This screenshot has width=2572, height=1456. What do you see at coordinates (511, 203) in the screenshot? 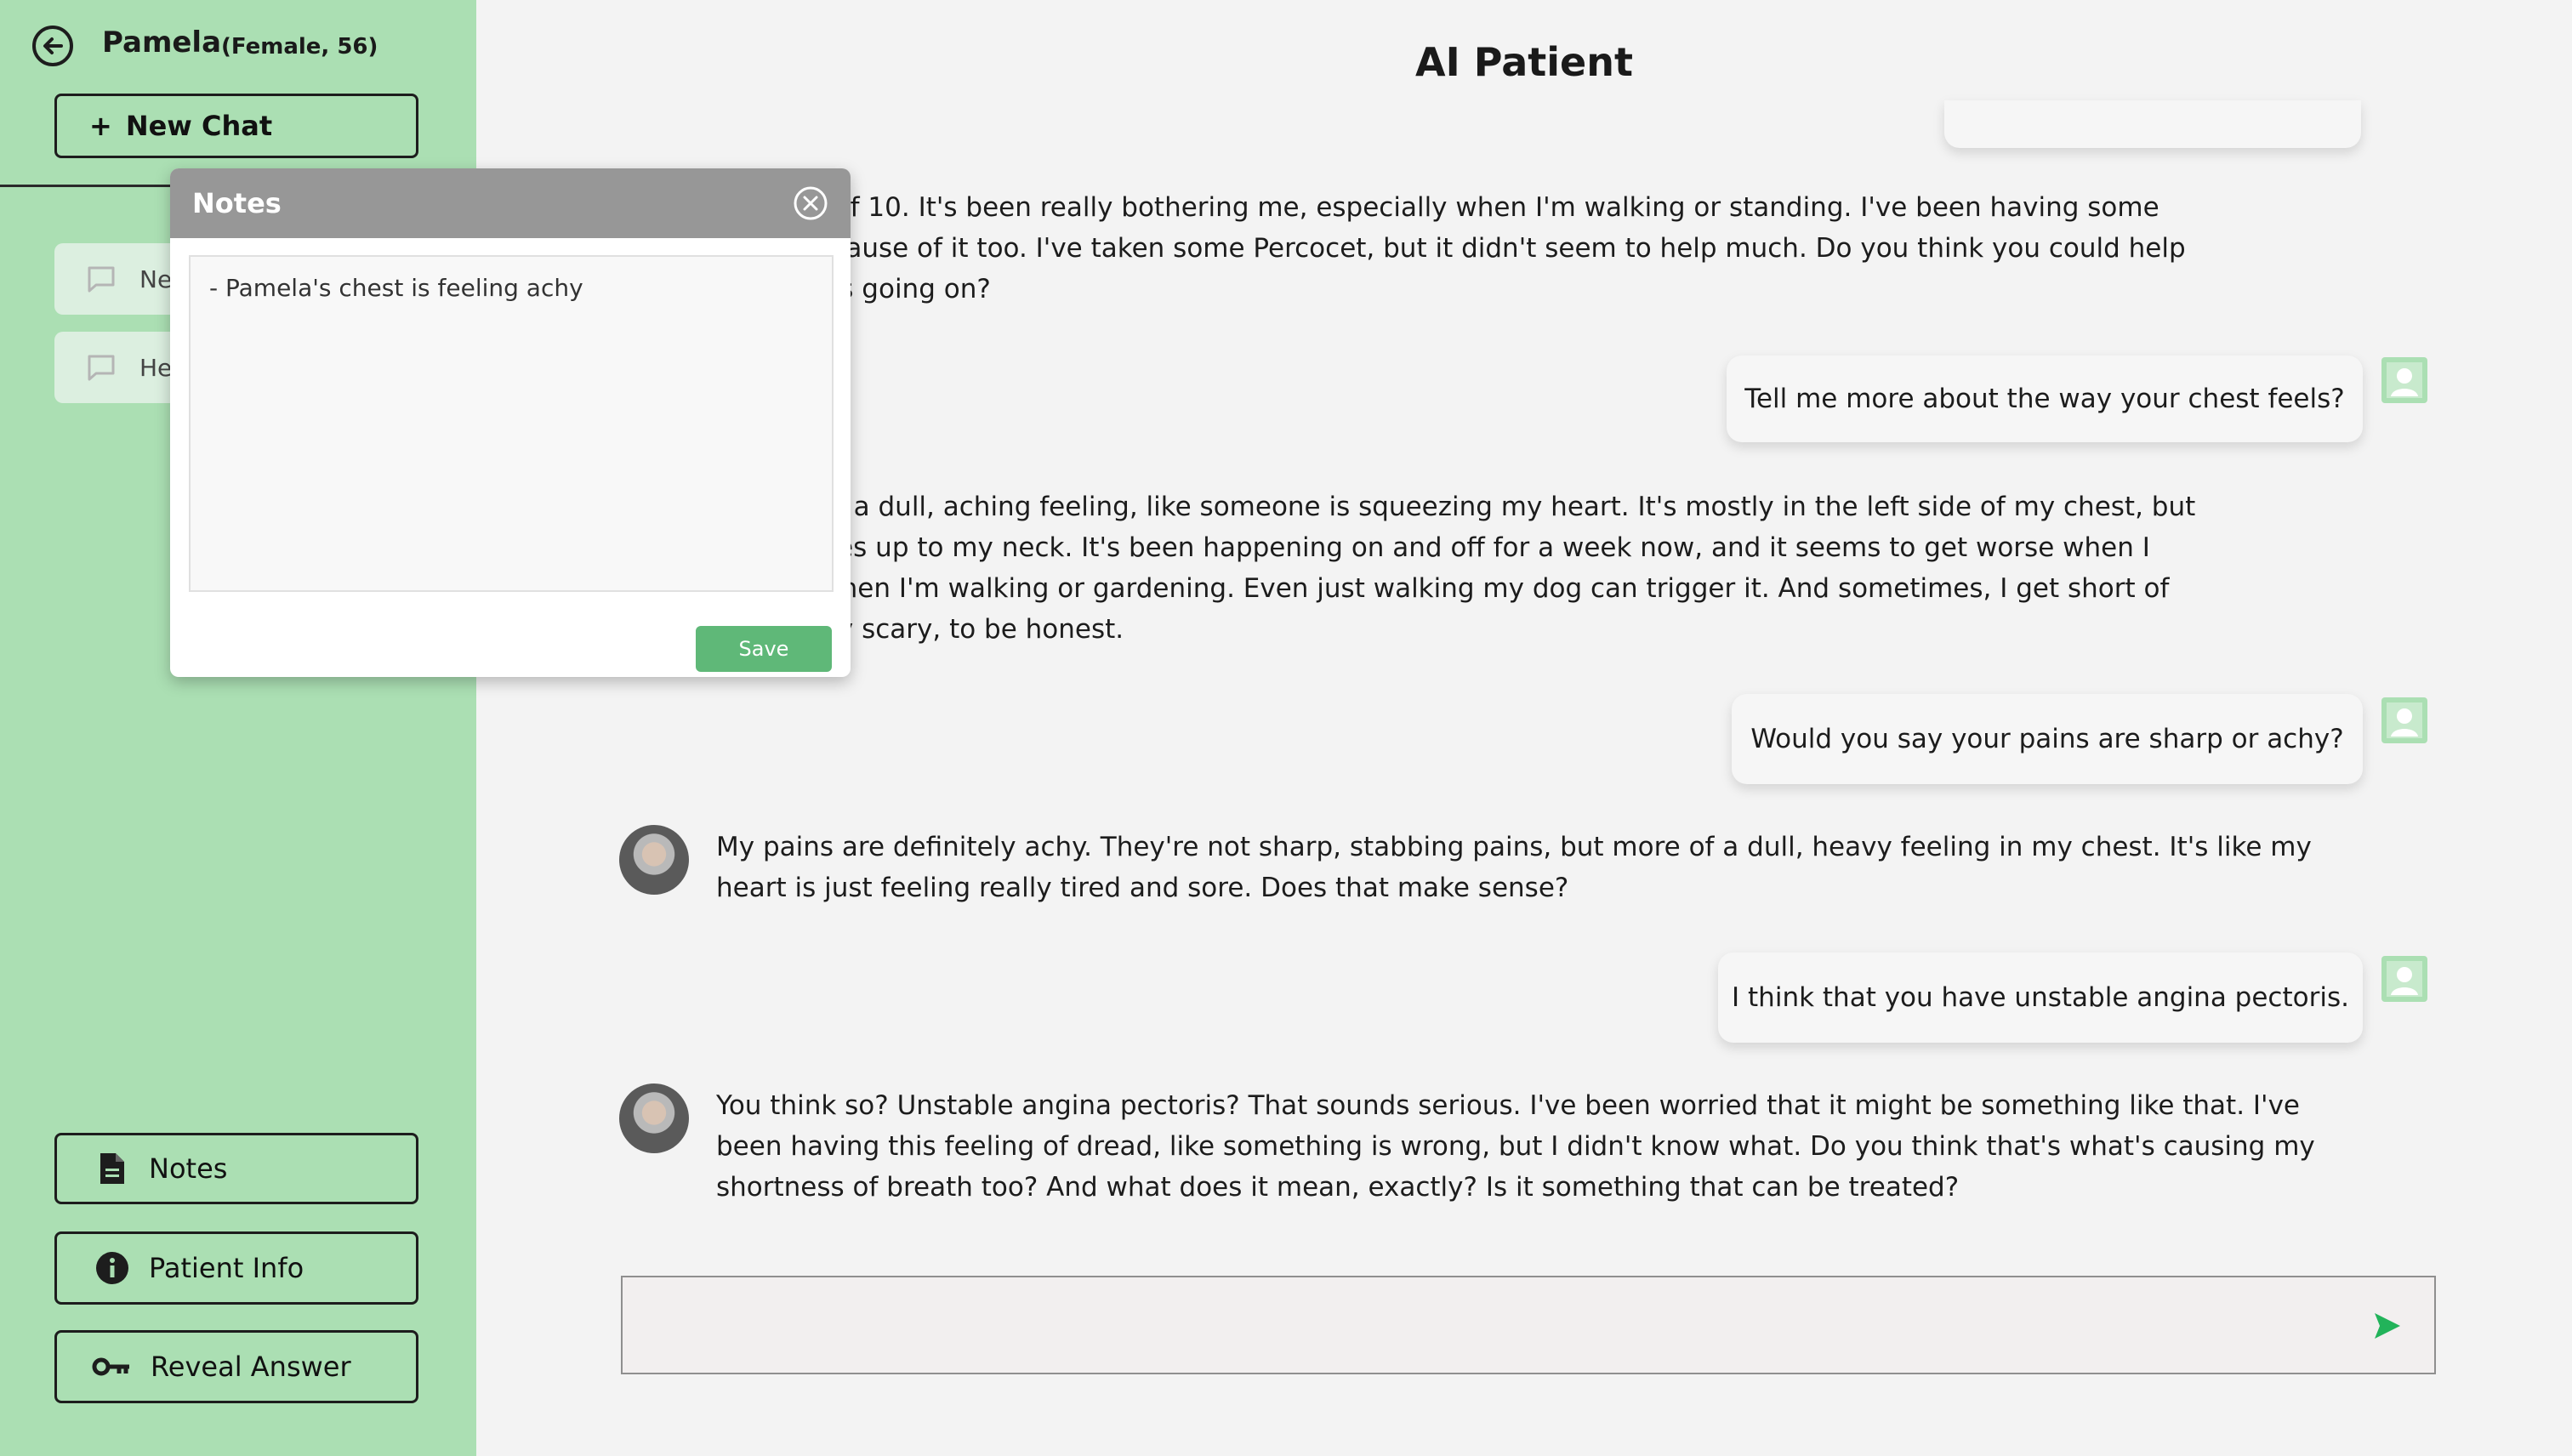
I see `notes-header: Notes` at bounding box center [511, 203].